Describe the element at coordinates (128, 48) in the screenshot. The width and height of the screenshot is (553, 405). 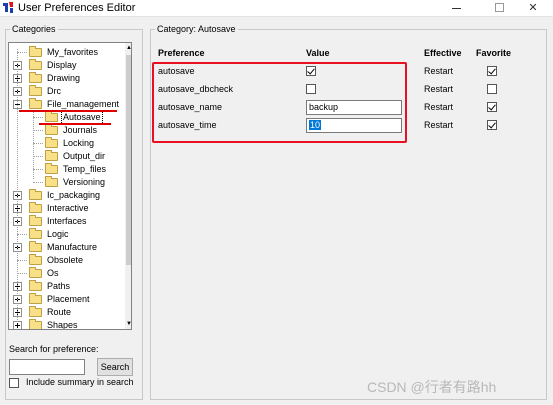
I see `scroll-up-icon: ▲` at that location.